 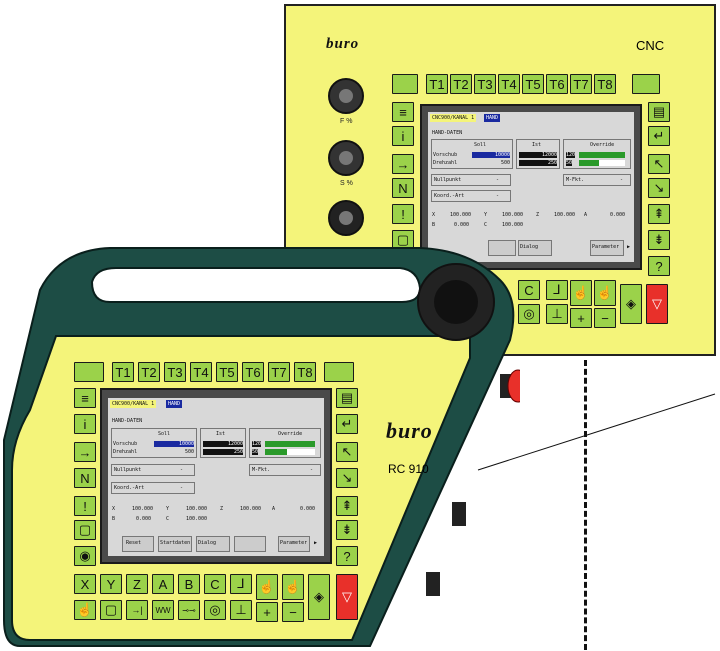 I want to click on spindle-override-knob, so click(x=346, y=158).